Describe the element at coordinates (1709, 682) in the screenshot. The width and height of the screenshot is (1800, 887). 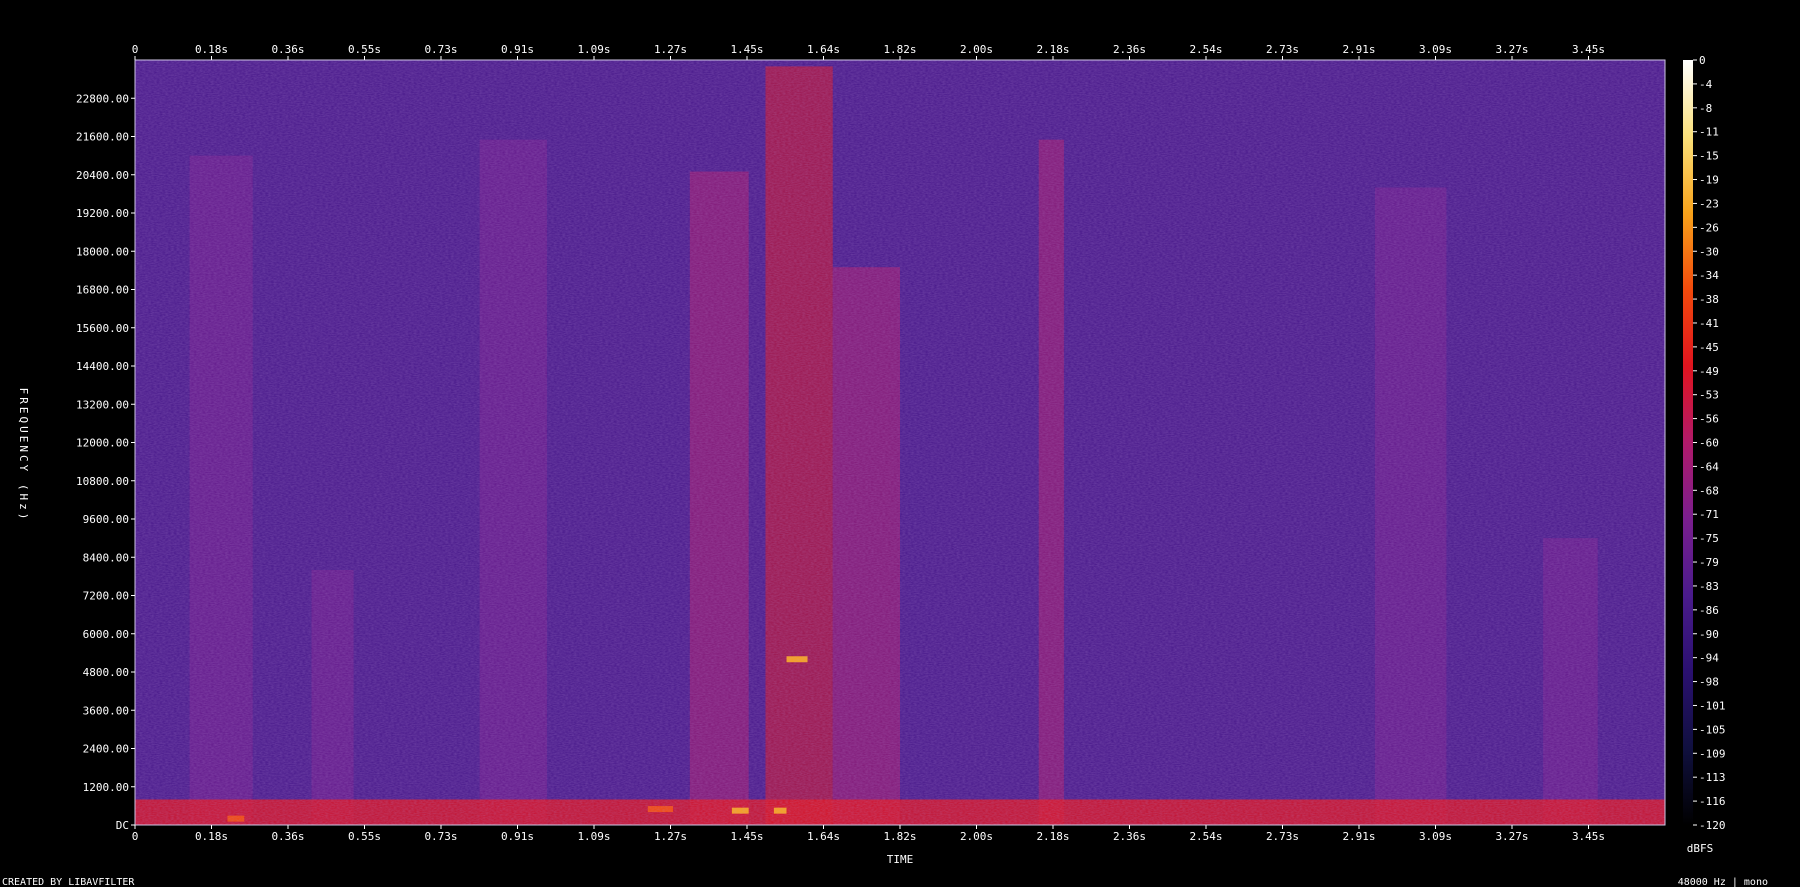
I see `colorbar-tick-label: -98` at that location.